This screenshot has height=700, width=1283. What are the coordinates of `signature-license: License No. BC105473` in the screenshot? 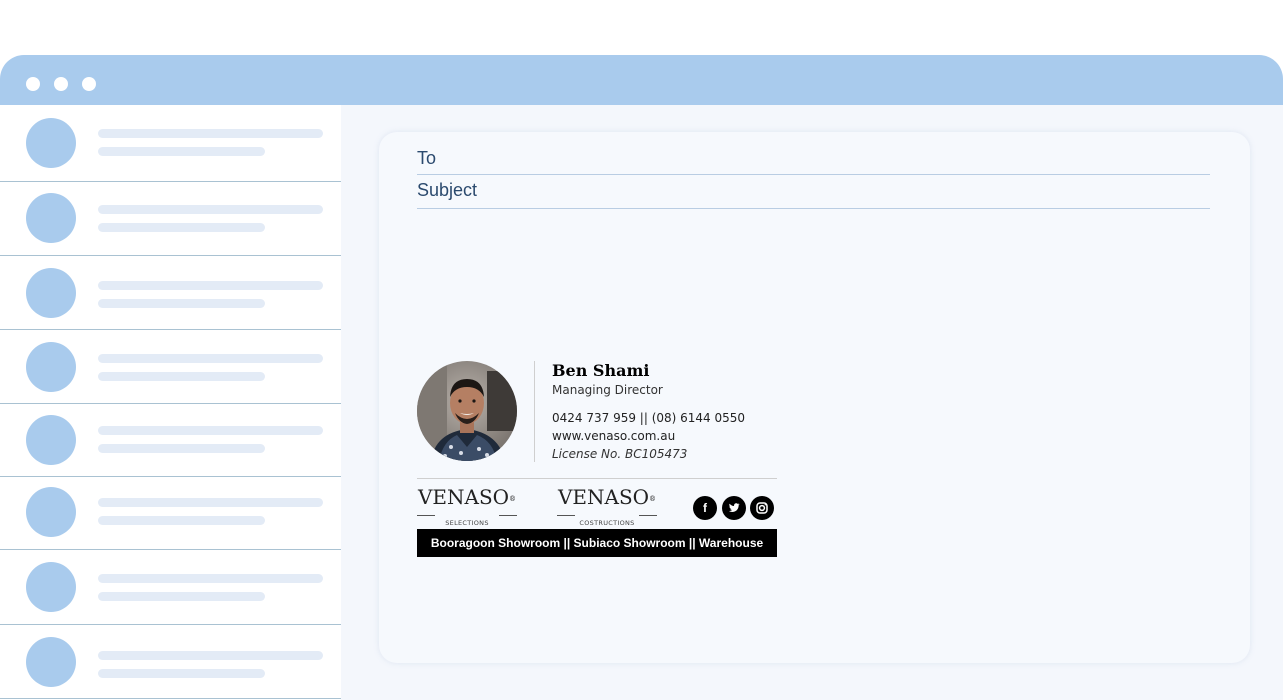 It's located at (620, 454).